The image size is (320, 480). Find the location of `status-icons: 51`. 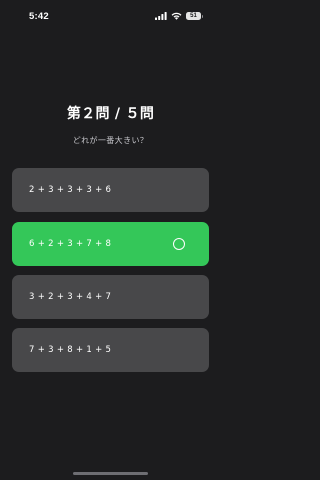

status-icons: 51 is located at coordinates (179, 16).